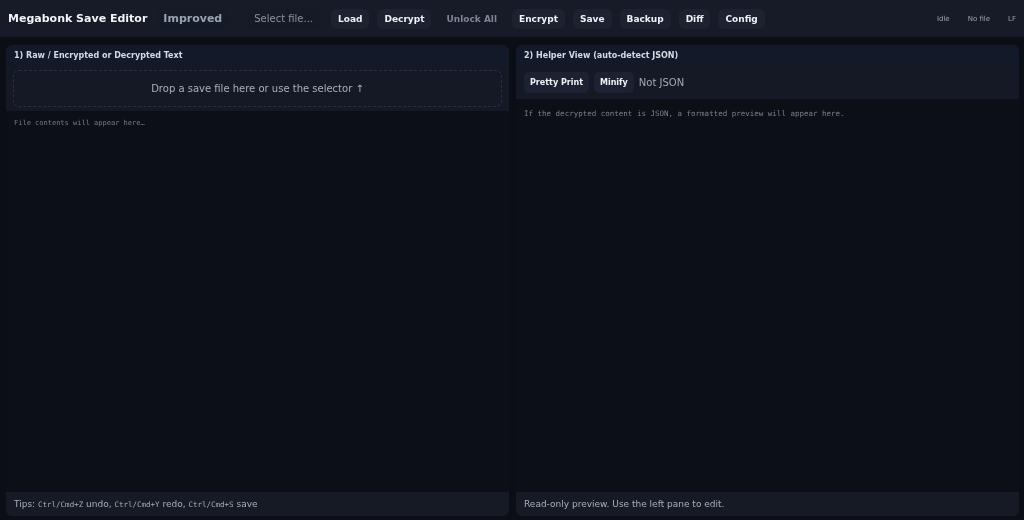 The width and height of the screenshot is (1024, 520). I want to click on toolbar-button: Config, so click(741, 18).